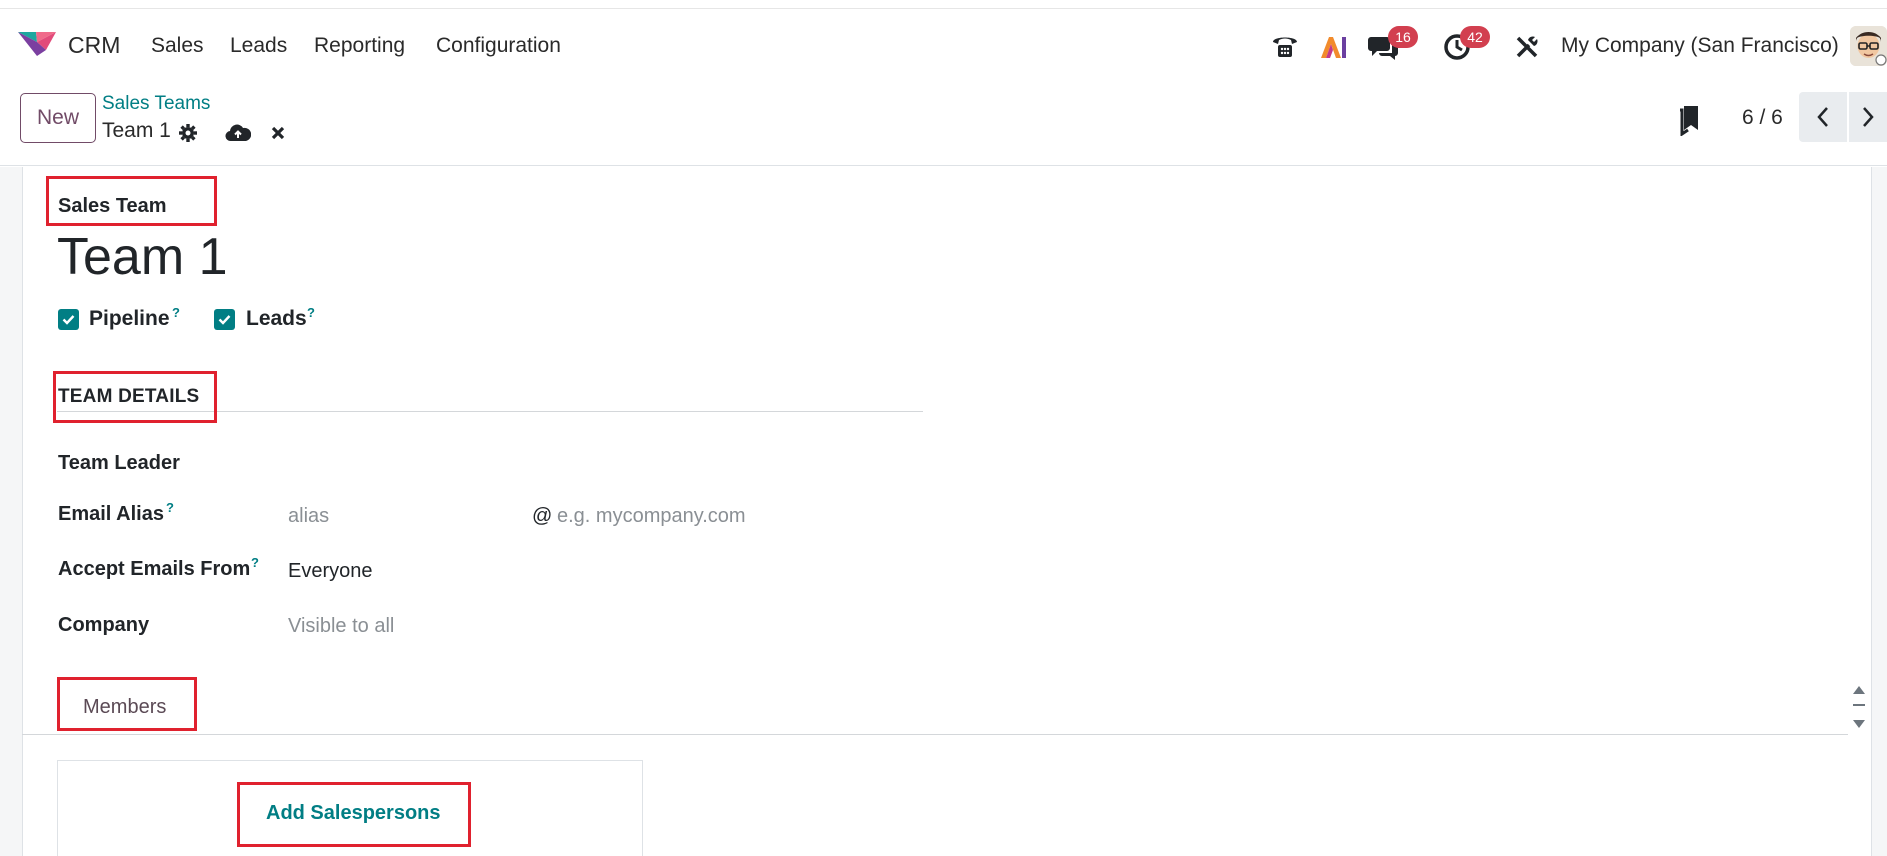  What do you see at coordinates (11, 511) in the screenshot?
I see `sheet-gutter-left` at bounding box center [11, 511].